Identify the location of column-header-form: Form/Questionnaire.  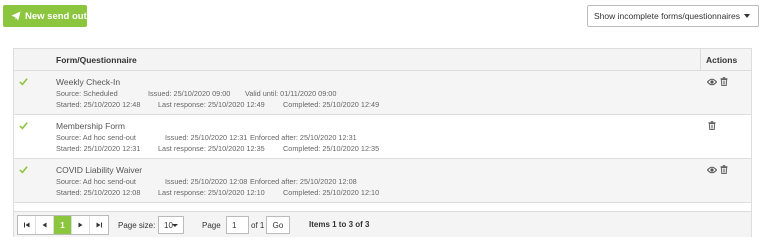
(96, 60).